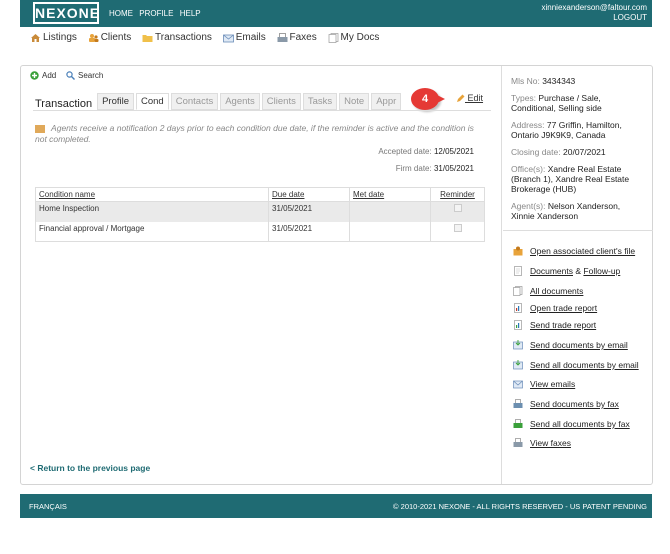  What do you see at coordinates (152, 231) in the screenshot?
I see `condition-name: Financial approval / Mortgage` at bounding box center [152, 231].